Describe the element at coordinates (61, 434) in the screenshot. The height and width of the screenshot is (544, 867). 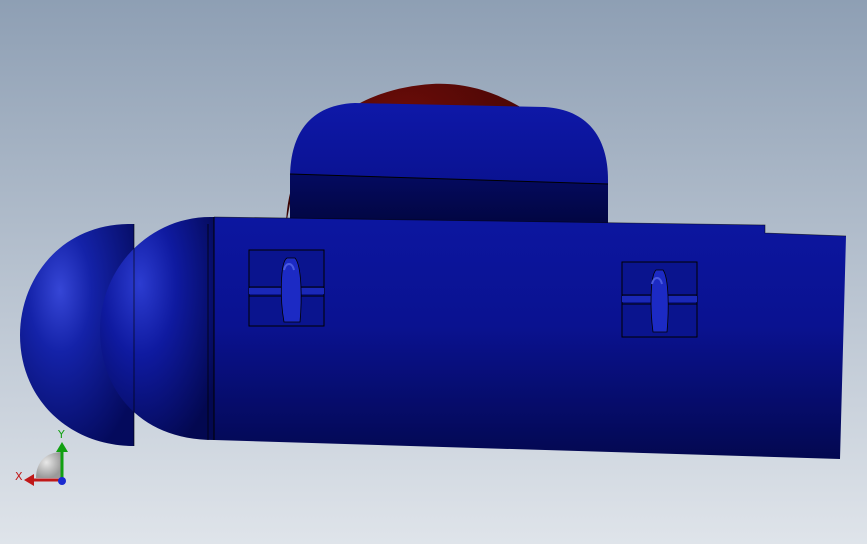
I see `y-axis-label: Y` at that location.